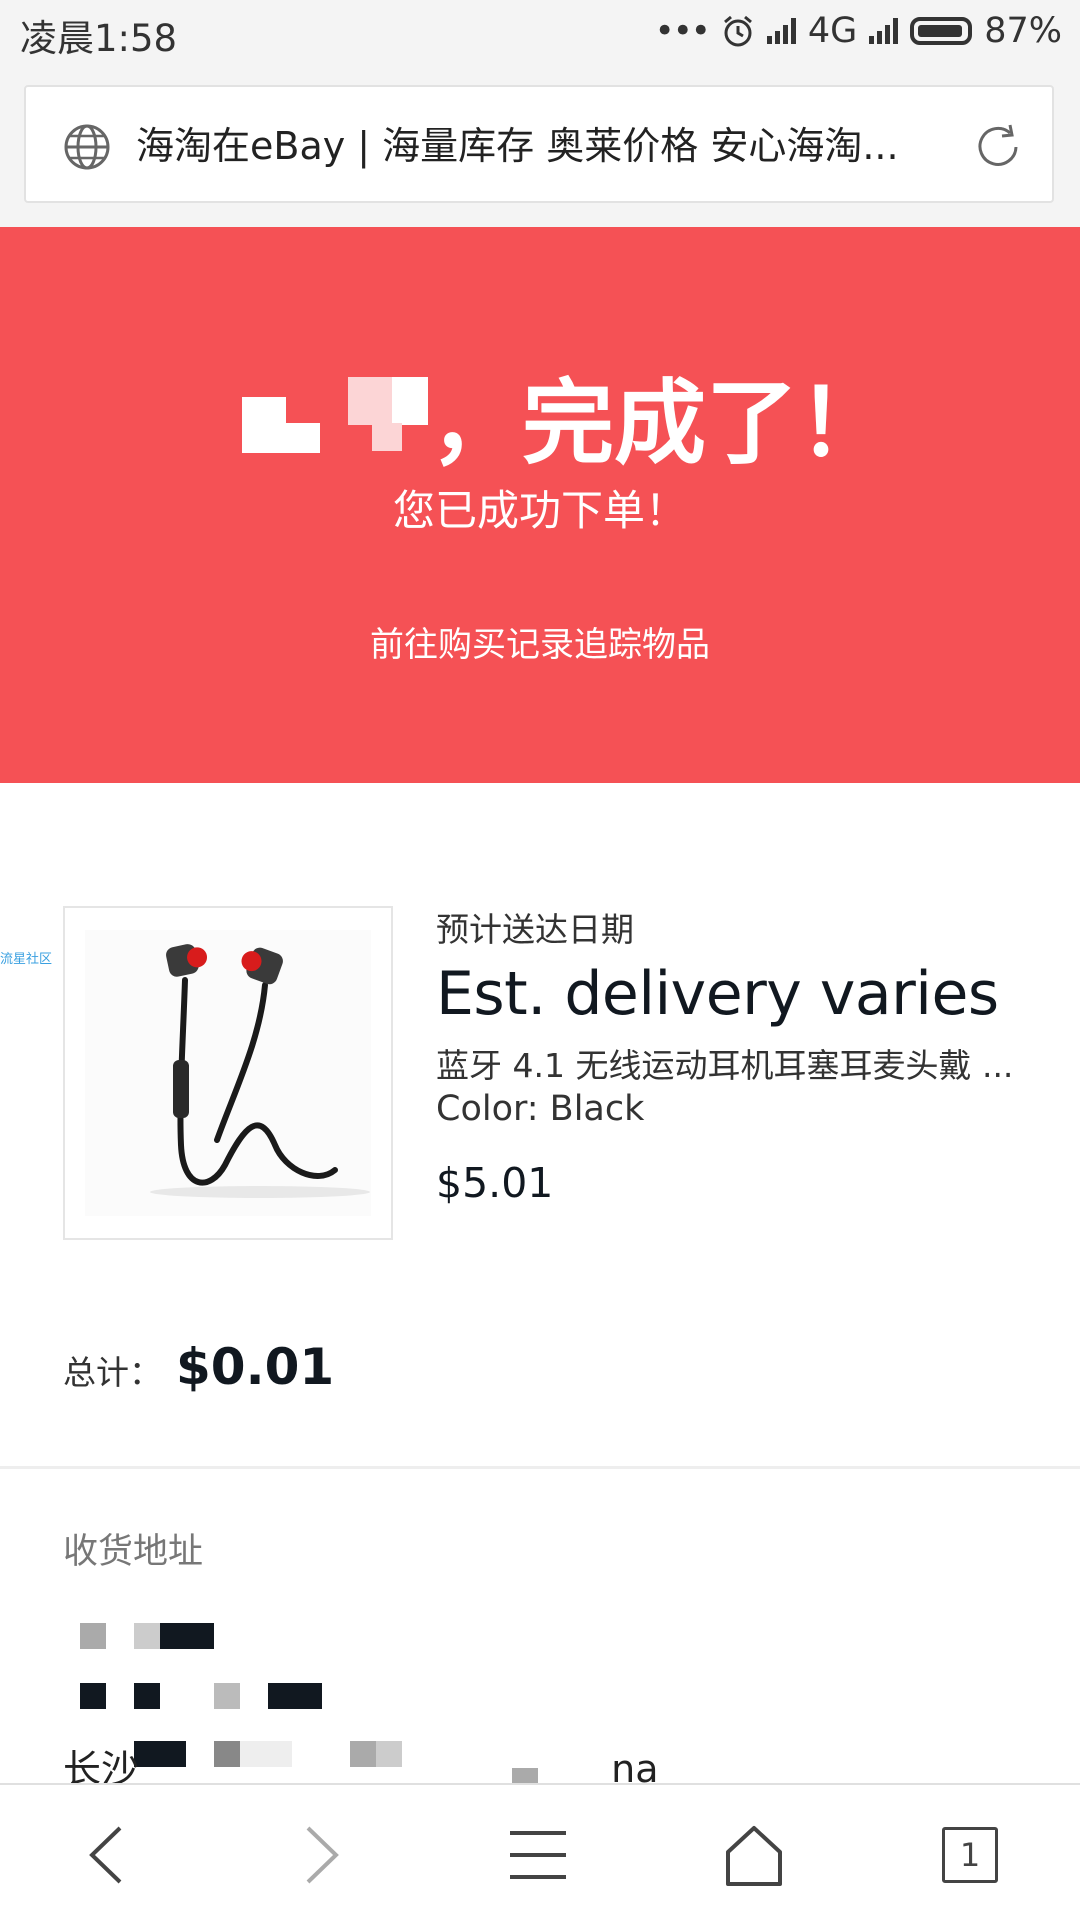 This screenshot has width=1080, height=1920. I want to click on battery-level: 87%, so click(1023, 31).